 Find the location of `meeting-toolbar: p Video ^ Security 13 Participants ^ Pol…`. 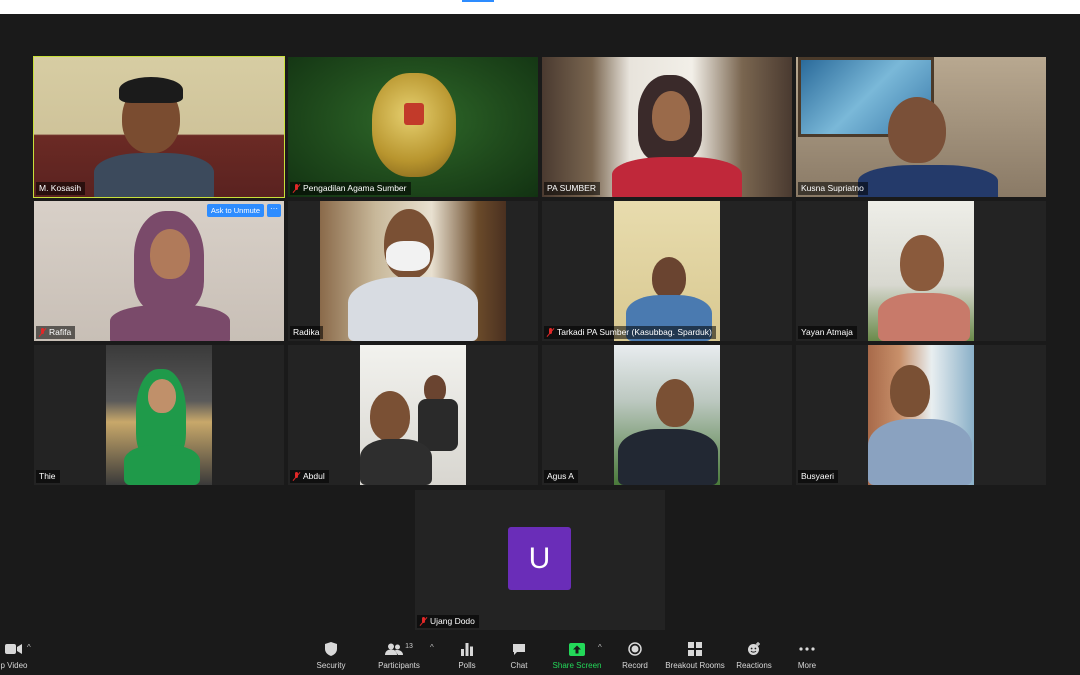

meeting-toolbar: p Video ^ Security 13 Participants ^ Pol… is located at coordinates (540, 654).